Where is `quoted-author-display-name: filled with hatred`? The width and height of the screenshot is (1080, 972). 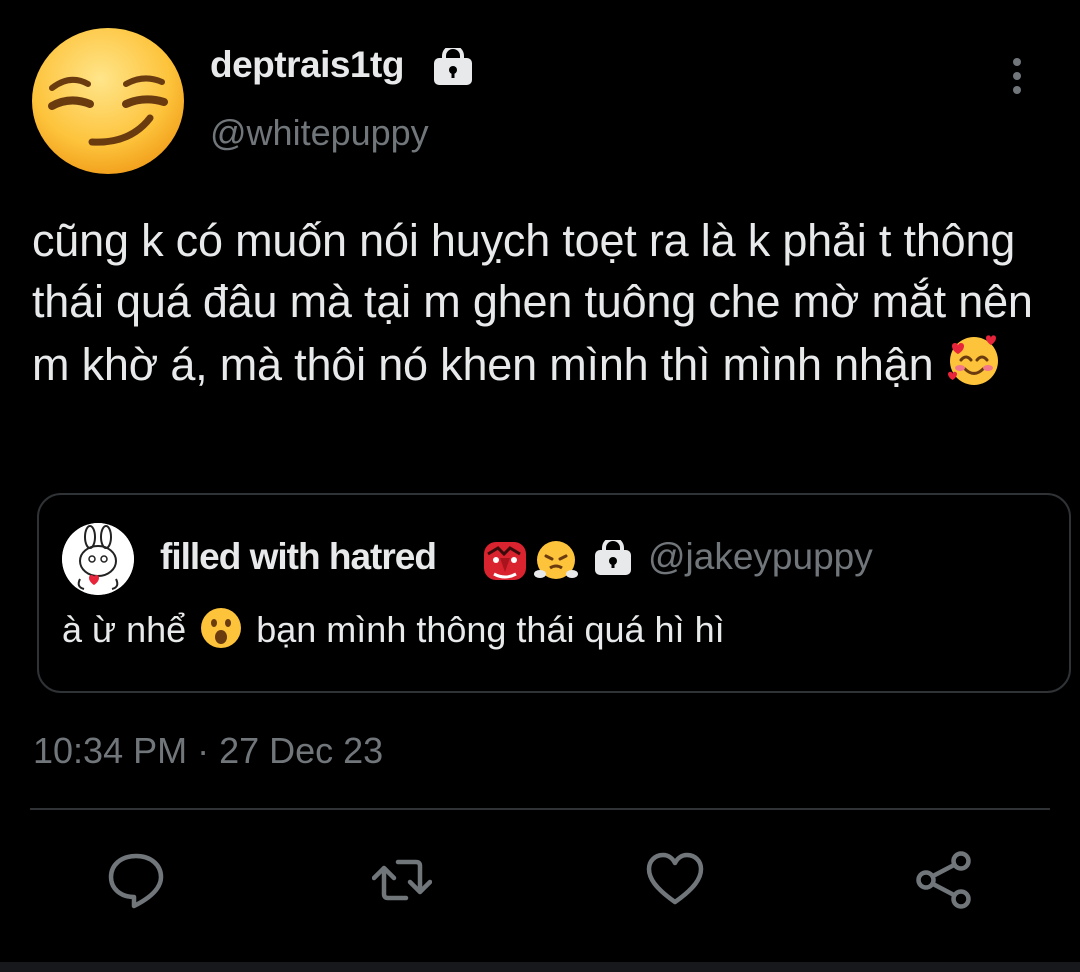
quoted-author-display-name: filled with hatred is located at coordinates (298, 557).